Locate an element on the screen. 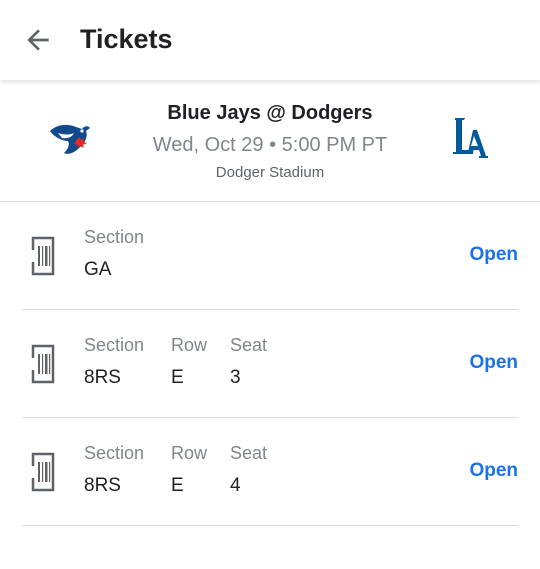  section-field: Section GA is located at coordinates (114, 254).